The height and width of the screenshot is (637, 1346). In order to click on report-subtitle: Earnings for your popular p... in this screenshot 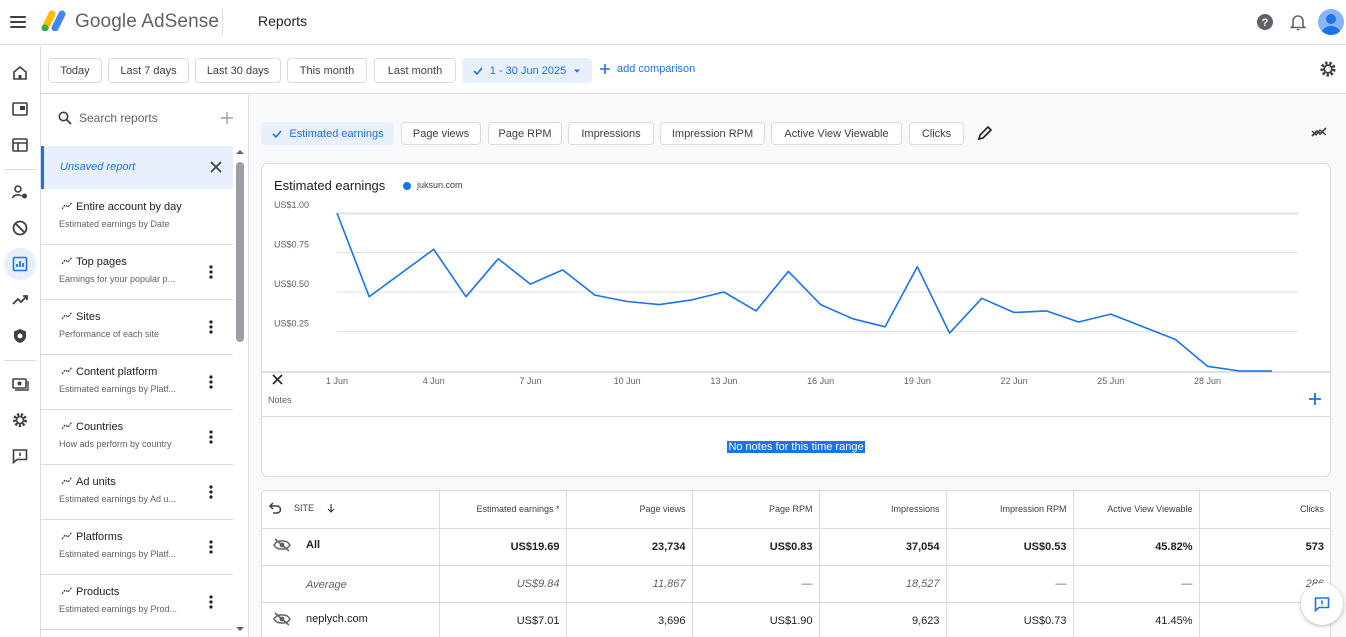, I will do `click(117, 279)`.